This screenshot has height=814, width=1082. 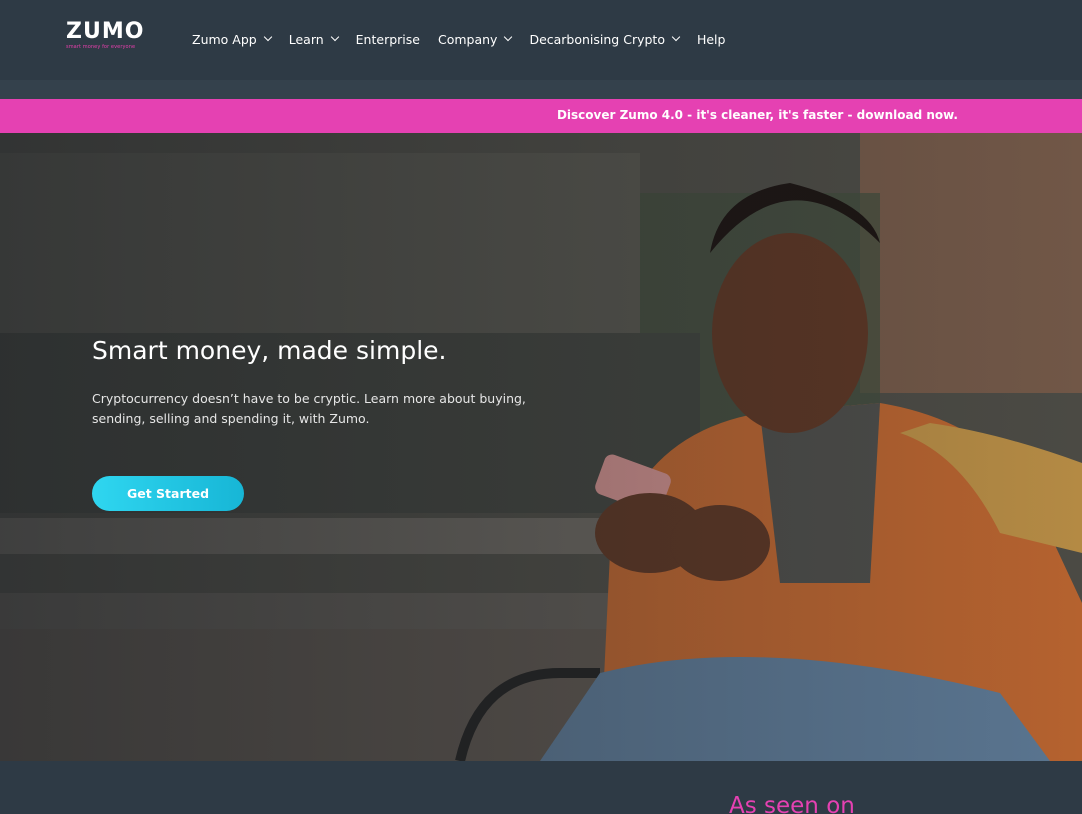 I want to click on nav-item-company: Company, so click(x=475, y=39).